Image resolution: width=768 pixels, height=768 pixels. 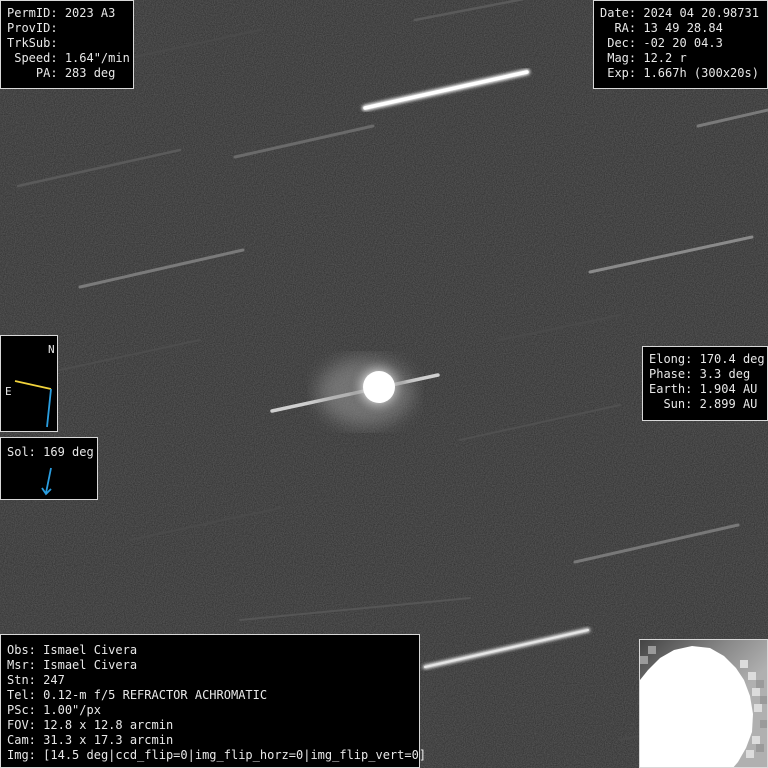 I want to click on geometry-info-row: Sun: 2.899 AU, so click(x=703, y=404).